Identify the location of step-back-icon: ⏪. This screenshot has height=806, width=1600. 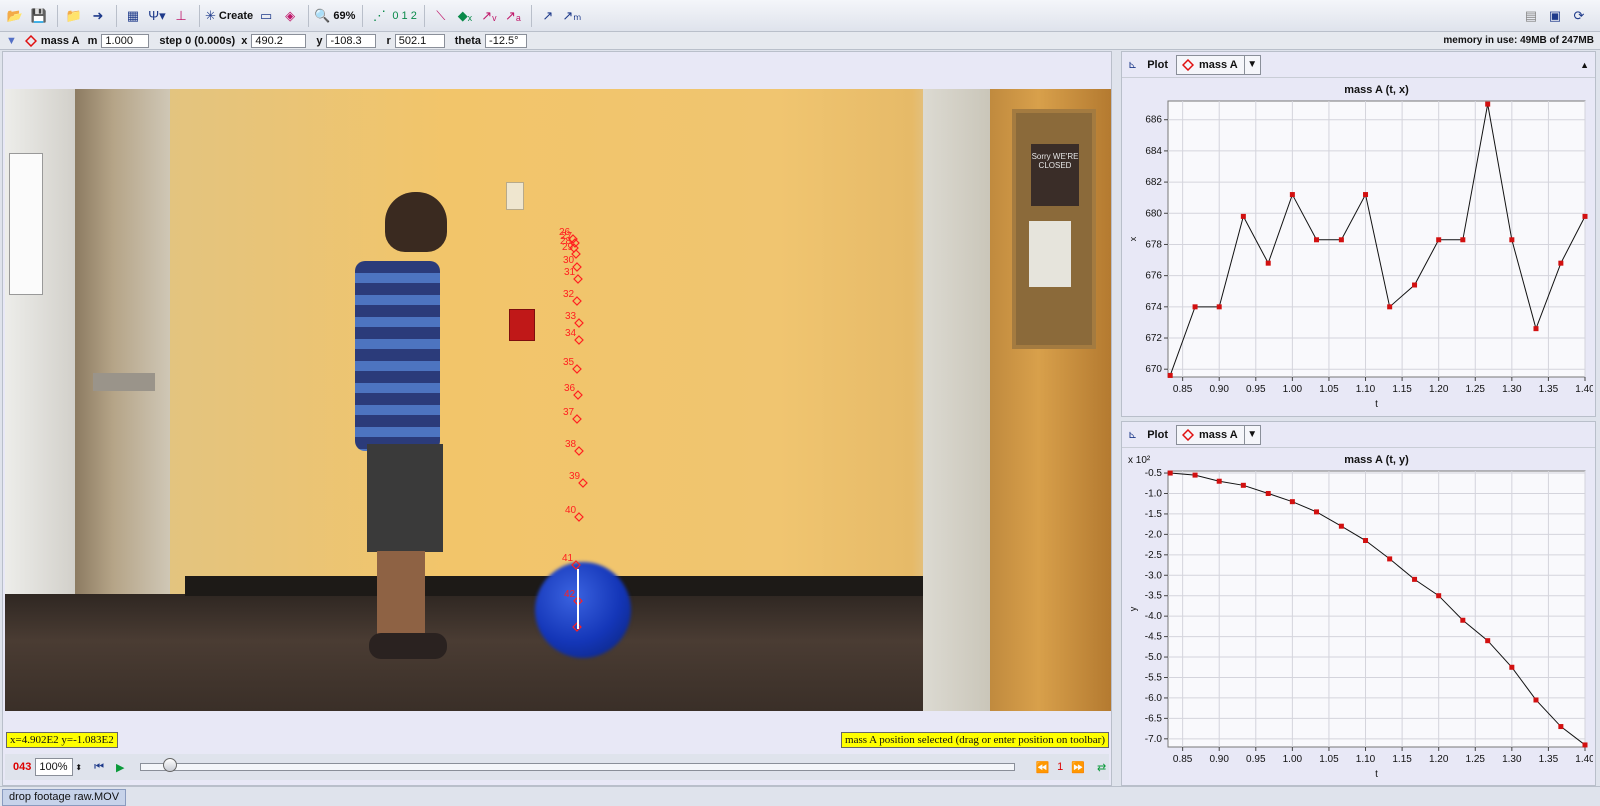
(1042, 767).